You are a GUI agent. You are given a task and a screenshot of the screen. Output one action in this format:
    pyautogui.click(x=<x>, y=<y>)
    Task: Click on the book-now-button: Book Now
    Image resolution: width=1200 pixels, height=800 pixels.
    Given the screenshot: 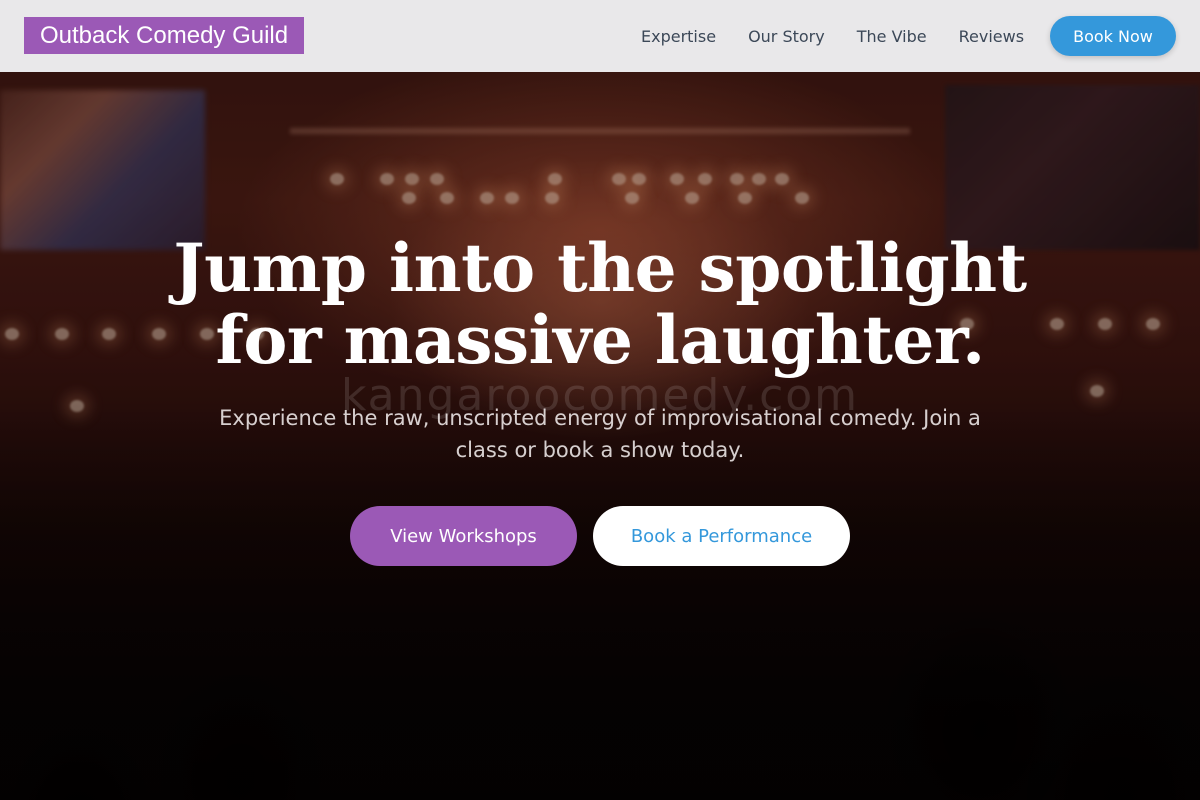 What is the action you would take?
    pyautogui.click(x=1113, y=36)
    